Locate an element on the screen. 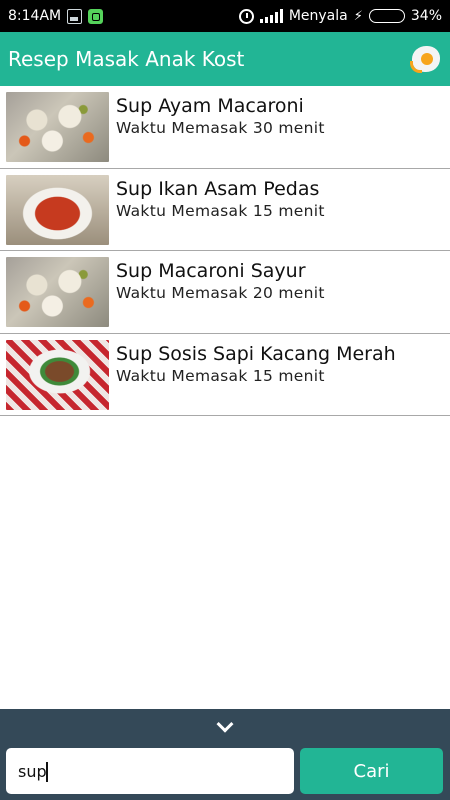  chevron-down-icon is located at coordinates (225, 727).